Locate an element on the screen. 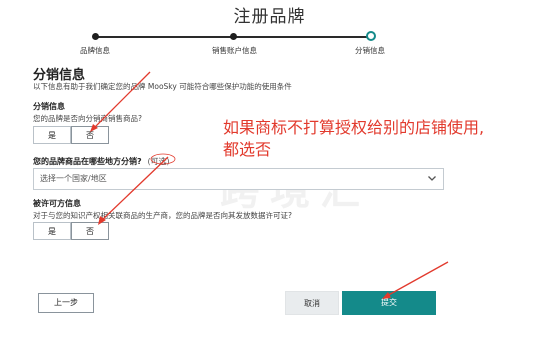  back-button: 上一步 is located at coordinates (66, 303).